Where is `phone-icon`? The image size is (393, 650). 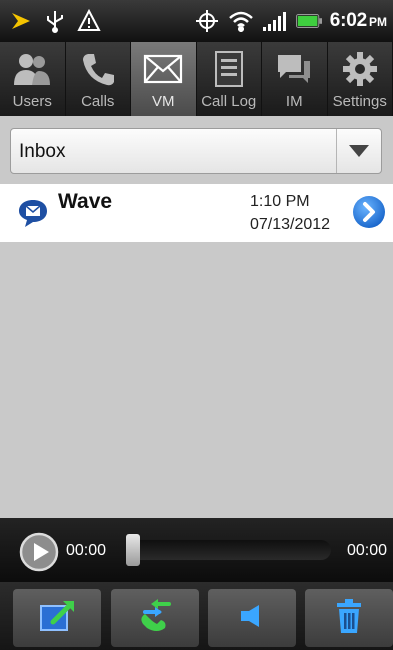
phone-icon is located at coordinates (98, 69).